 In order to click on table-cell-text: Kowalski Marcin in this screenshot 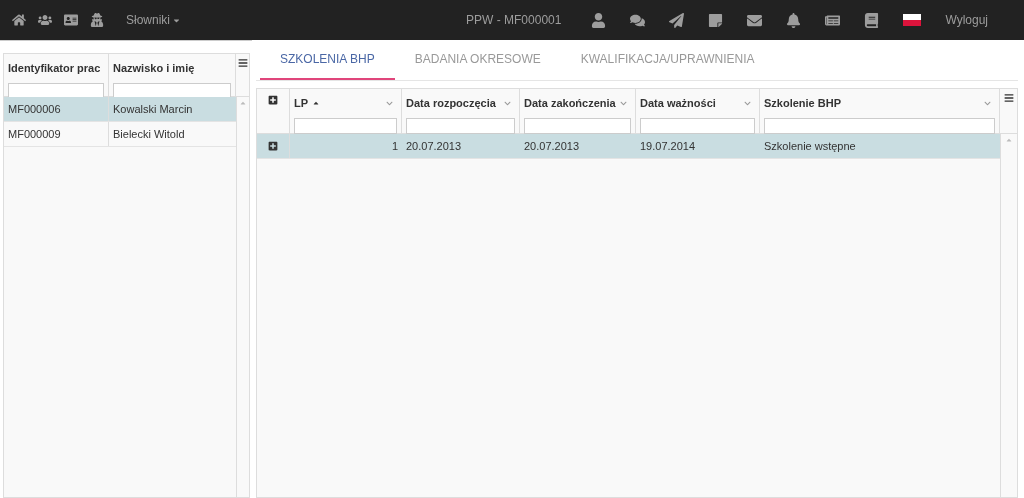, I will do `click(153, 109)`.